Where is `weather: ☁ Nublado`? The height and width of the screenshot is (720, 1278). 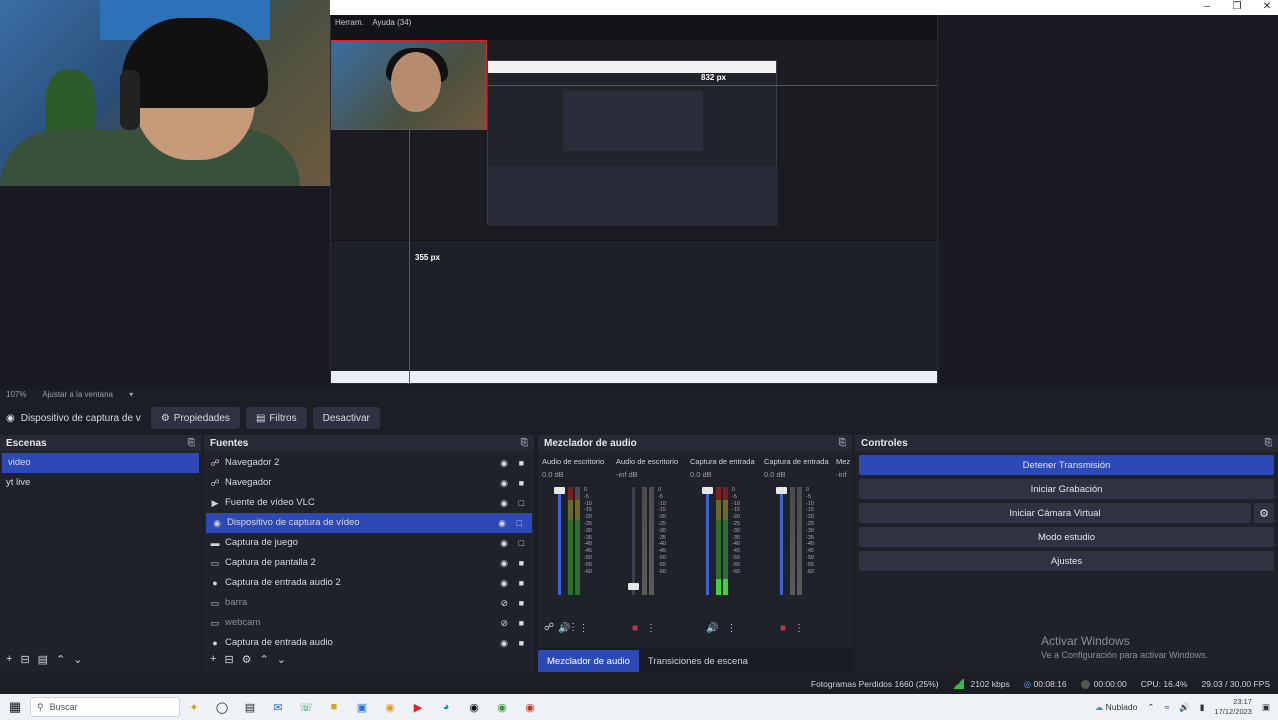 weather: ☁ Nublado is located at coordinates (1116, 707).